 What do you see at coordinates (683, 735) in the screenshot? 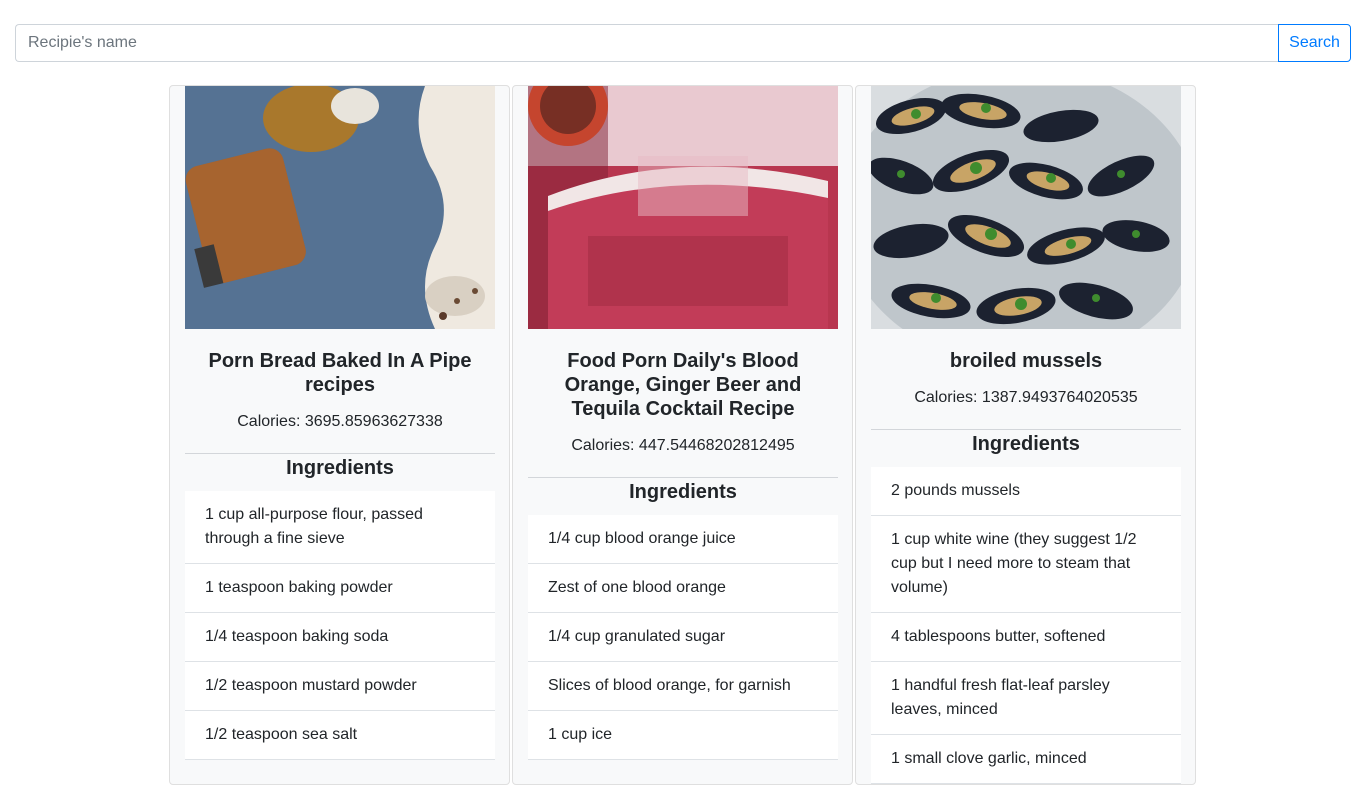
I see `ingredient-item: 1 cup ice` at bounding box center [683, 735].